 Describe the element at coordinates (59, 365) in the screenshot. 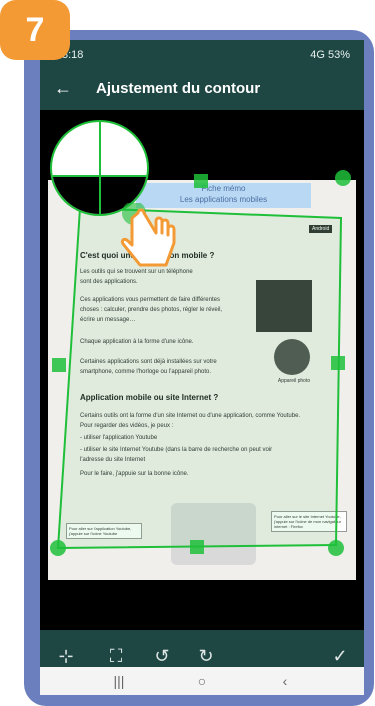

I see `edge-handle-left` at that location.